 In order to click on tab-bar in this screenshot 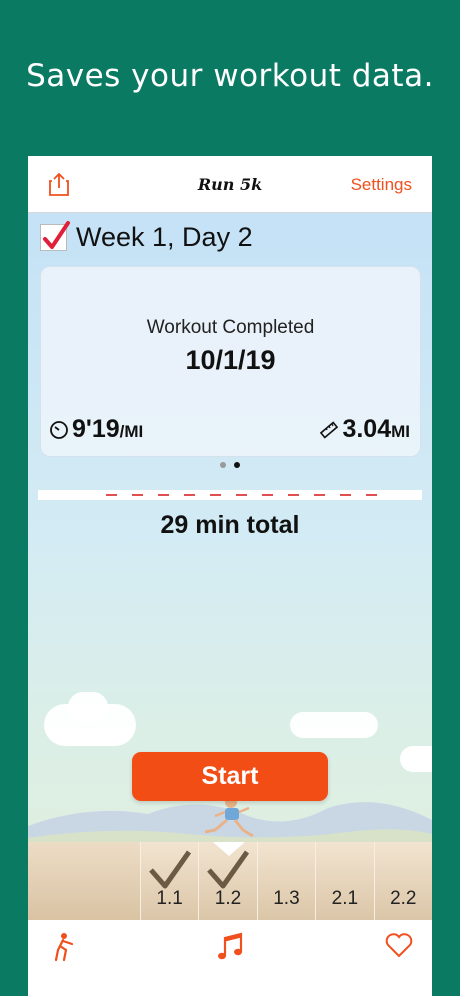, I will do `click(230, 958)`.